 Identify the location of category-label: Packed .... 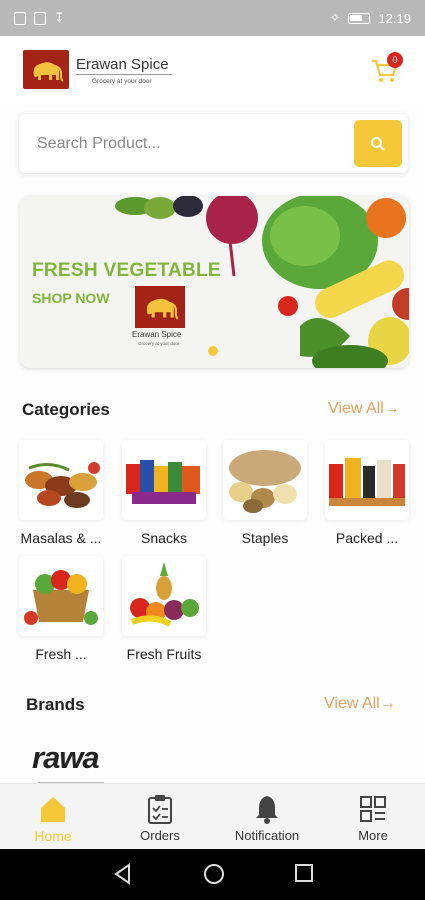
(367, 538).